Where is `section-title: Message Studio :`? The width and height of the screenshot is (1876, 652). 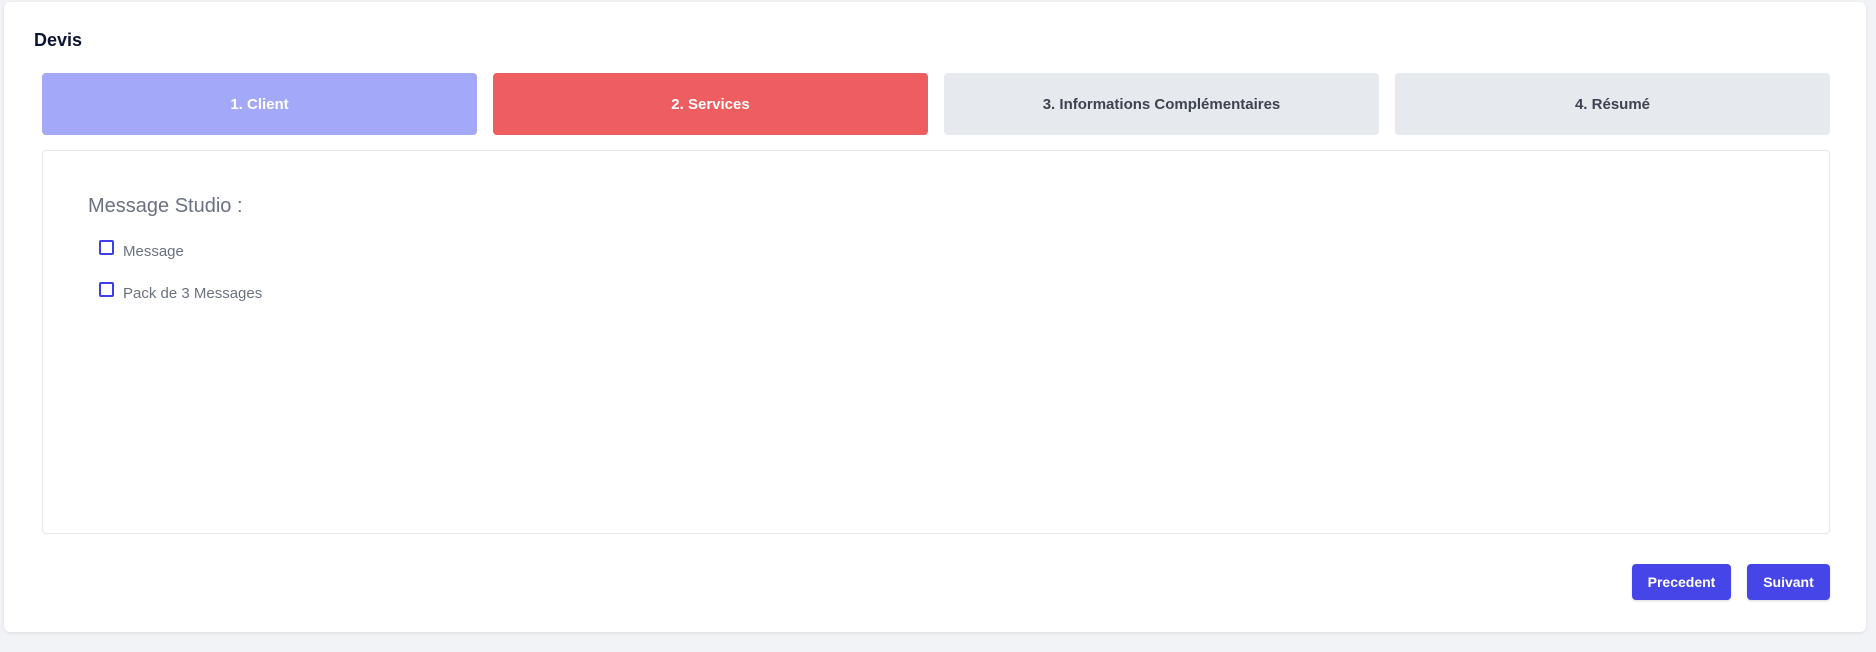 section-title: Message Studio : is located at coordinates (165, 206).